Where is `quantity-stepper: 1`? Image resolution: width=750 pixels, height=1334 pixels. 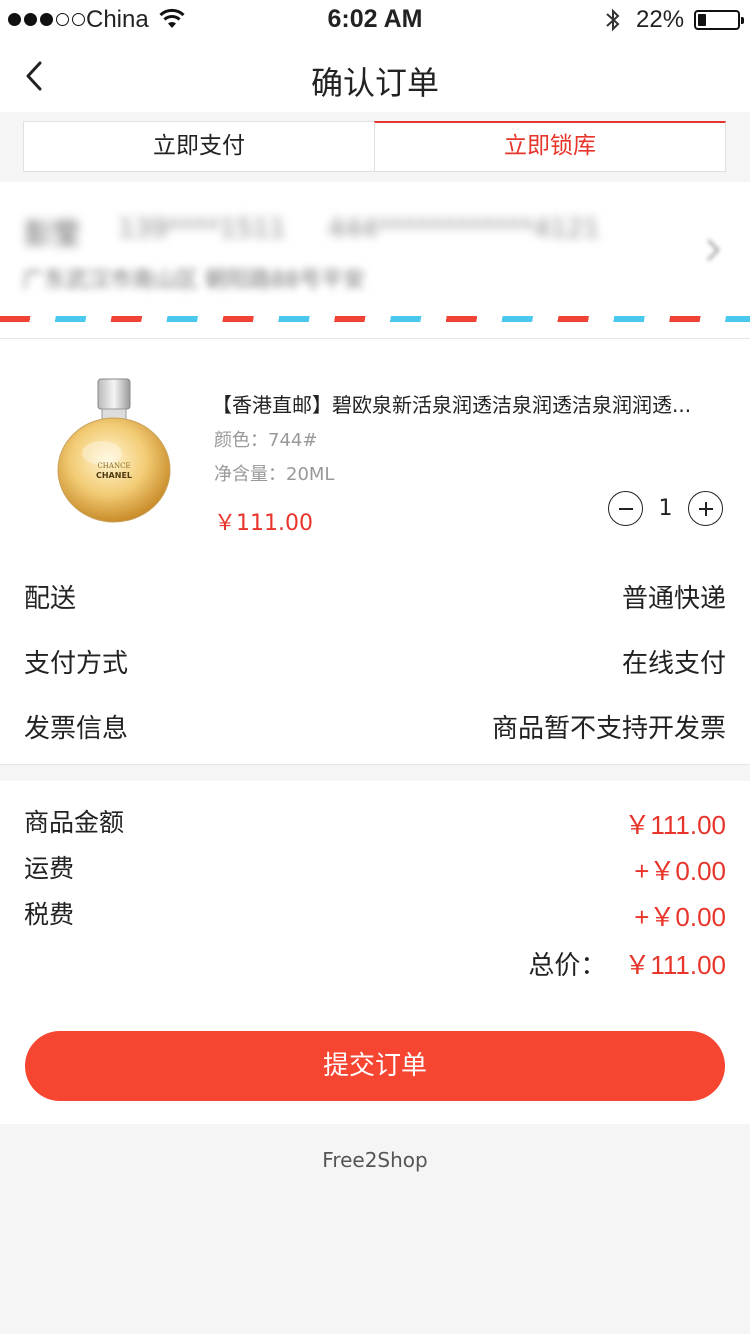 quantity-stepper: 1 is located at coordinates (665, 508).